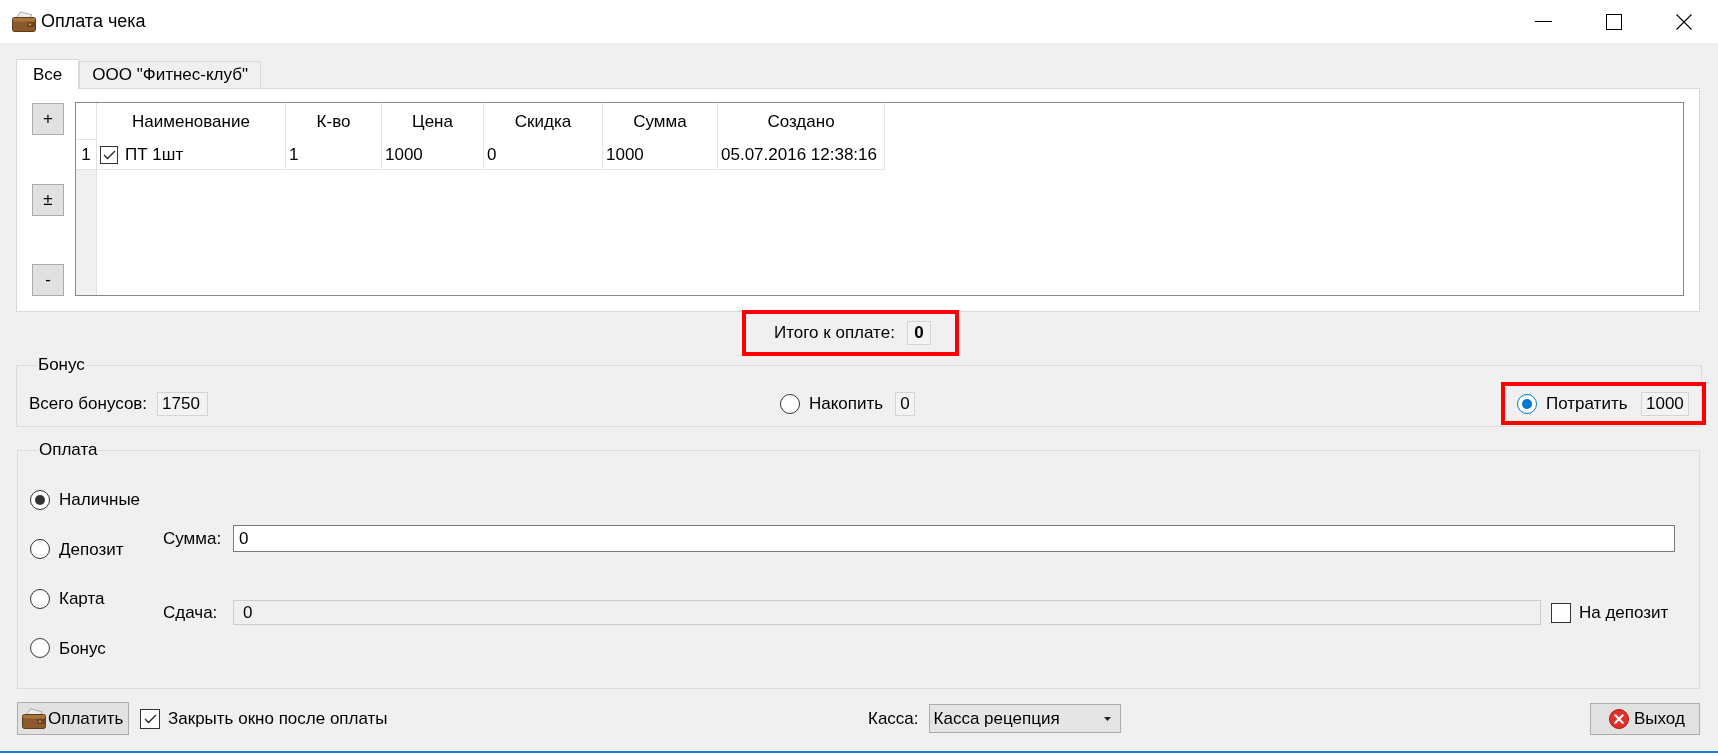  Describe the element at coordinates (82, 599) in the screenshot. I see `radio-label: Карта` at that location.